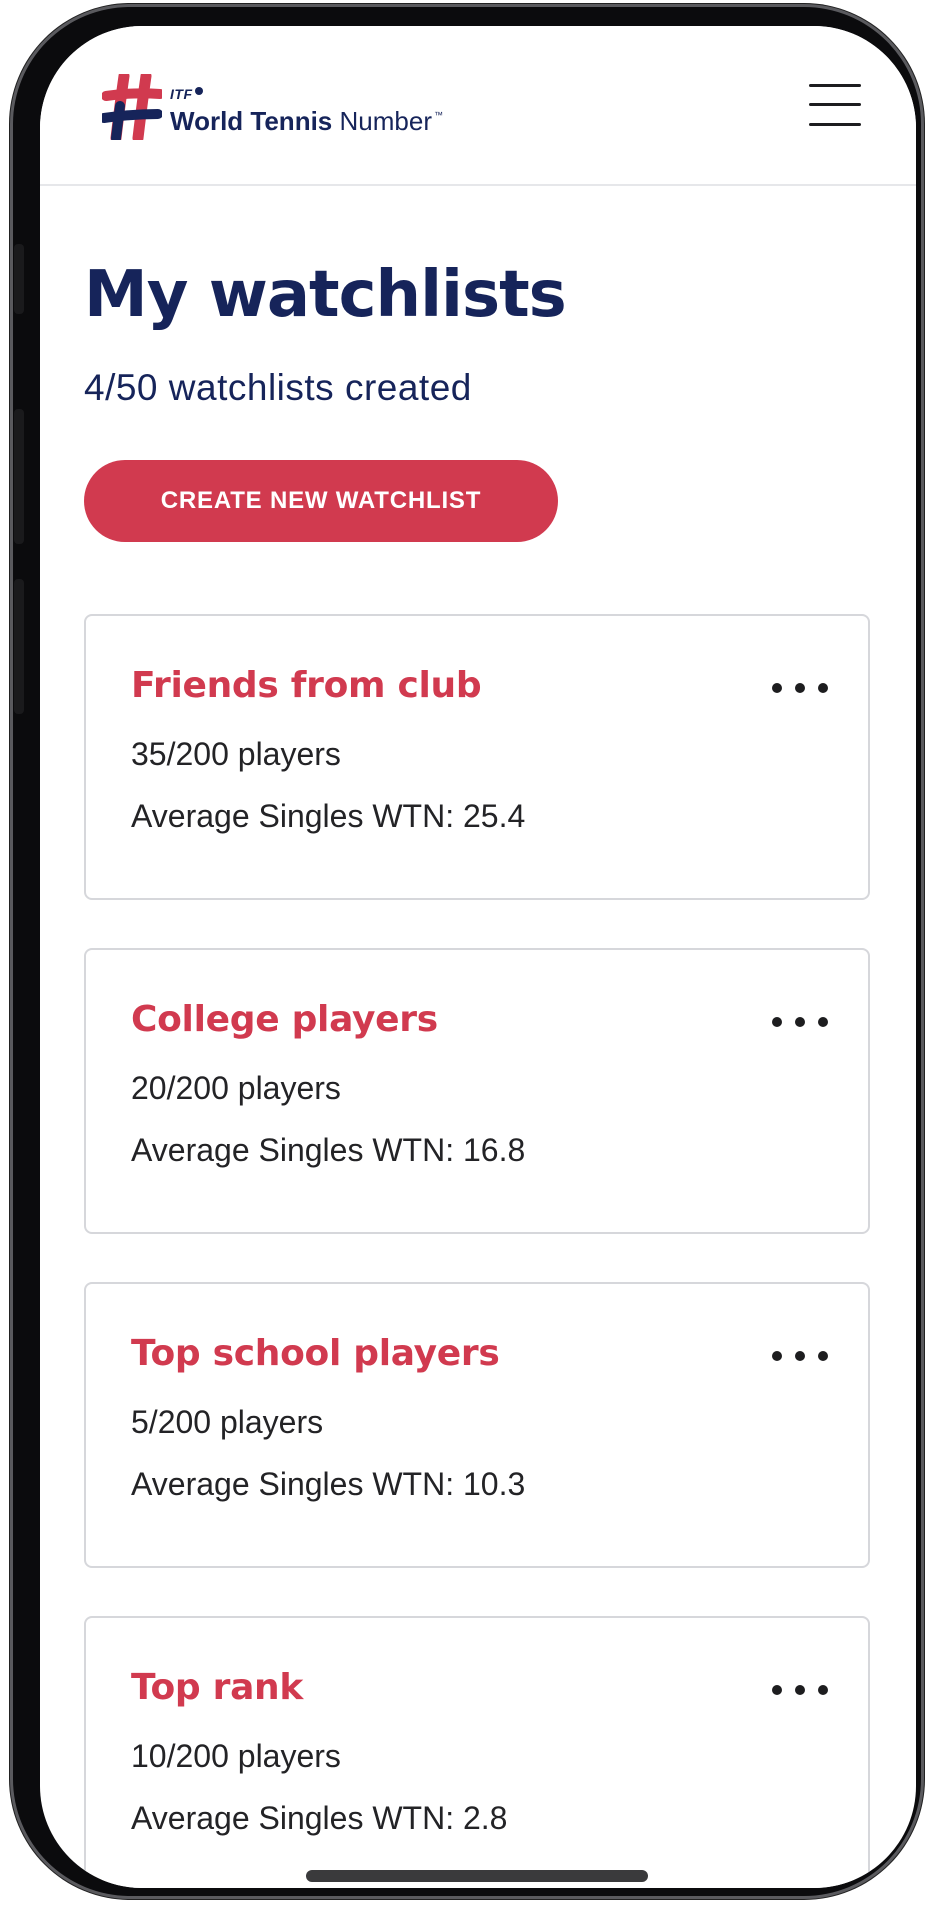 The width and height of the screenshot is (936, 1905). Describe the element at coordinates (321, 501) in the screenshot. I see `create-new-watchlist-button: CREATE NEW WATCHLIST` at that location.